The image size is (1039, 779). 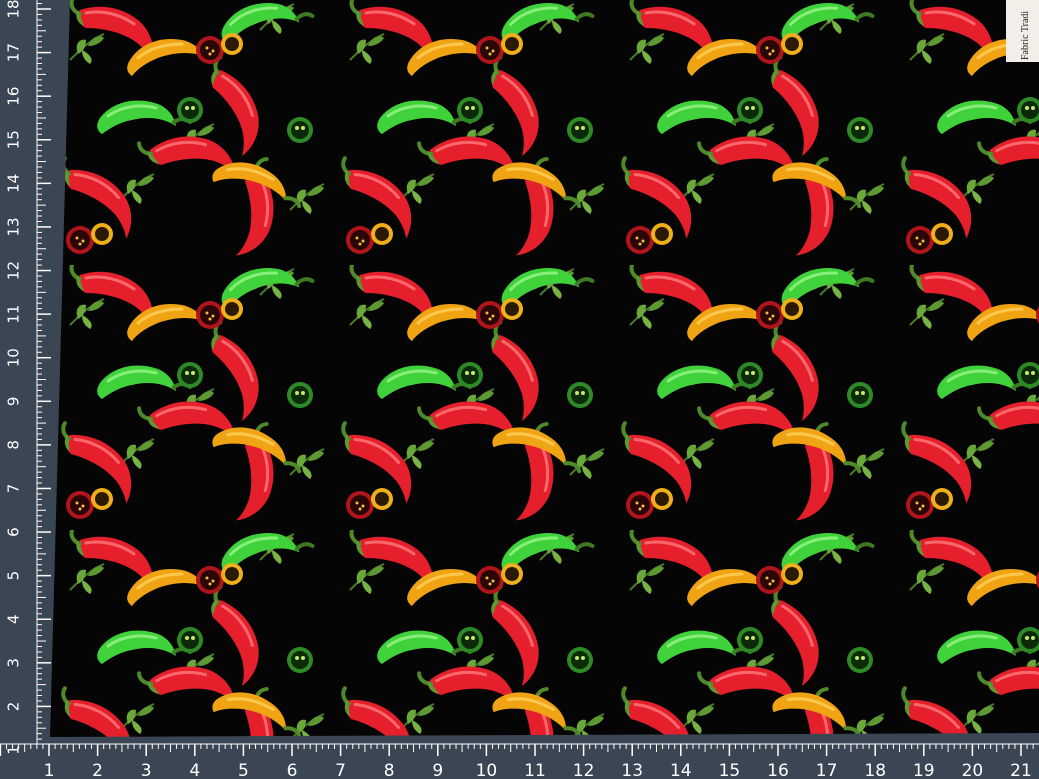 What do you see at coordinates (14, 9) in the screenshot?
I see `left-ruler-number: 18` at bounding box center [14, 9].